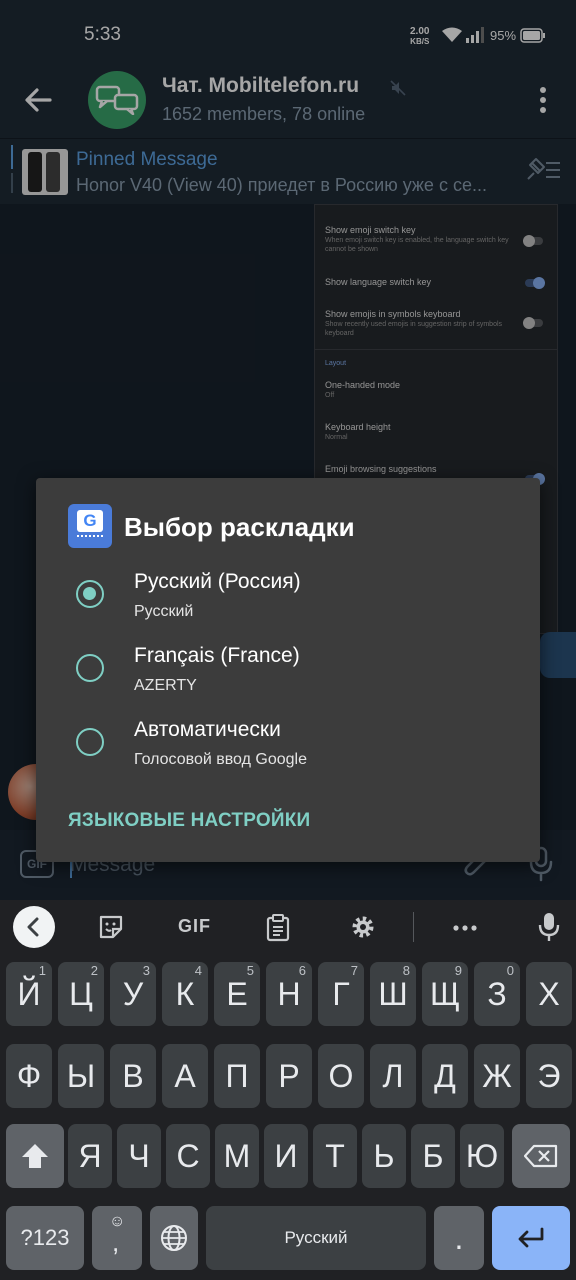  What do you see at coordinates (185, 1076) in the screenshot?
I see `key: А` at bounding box center [185, 1076].